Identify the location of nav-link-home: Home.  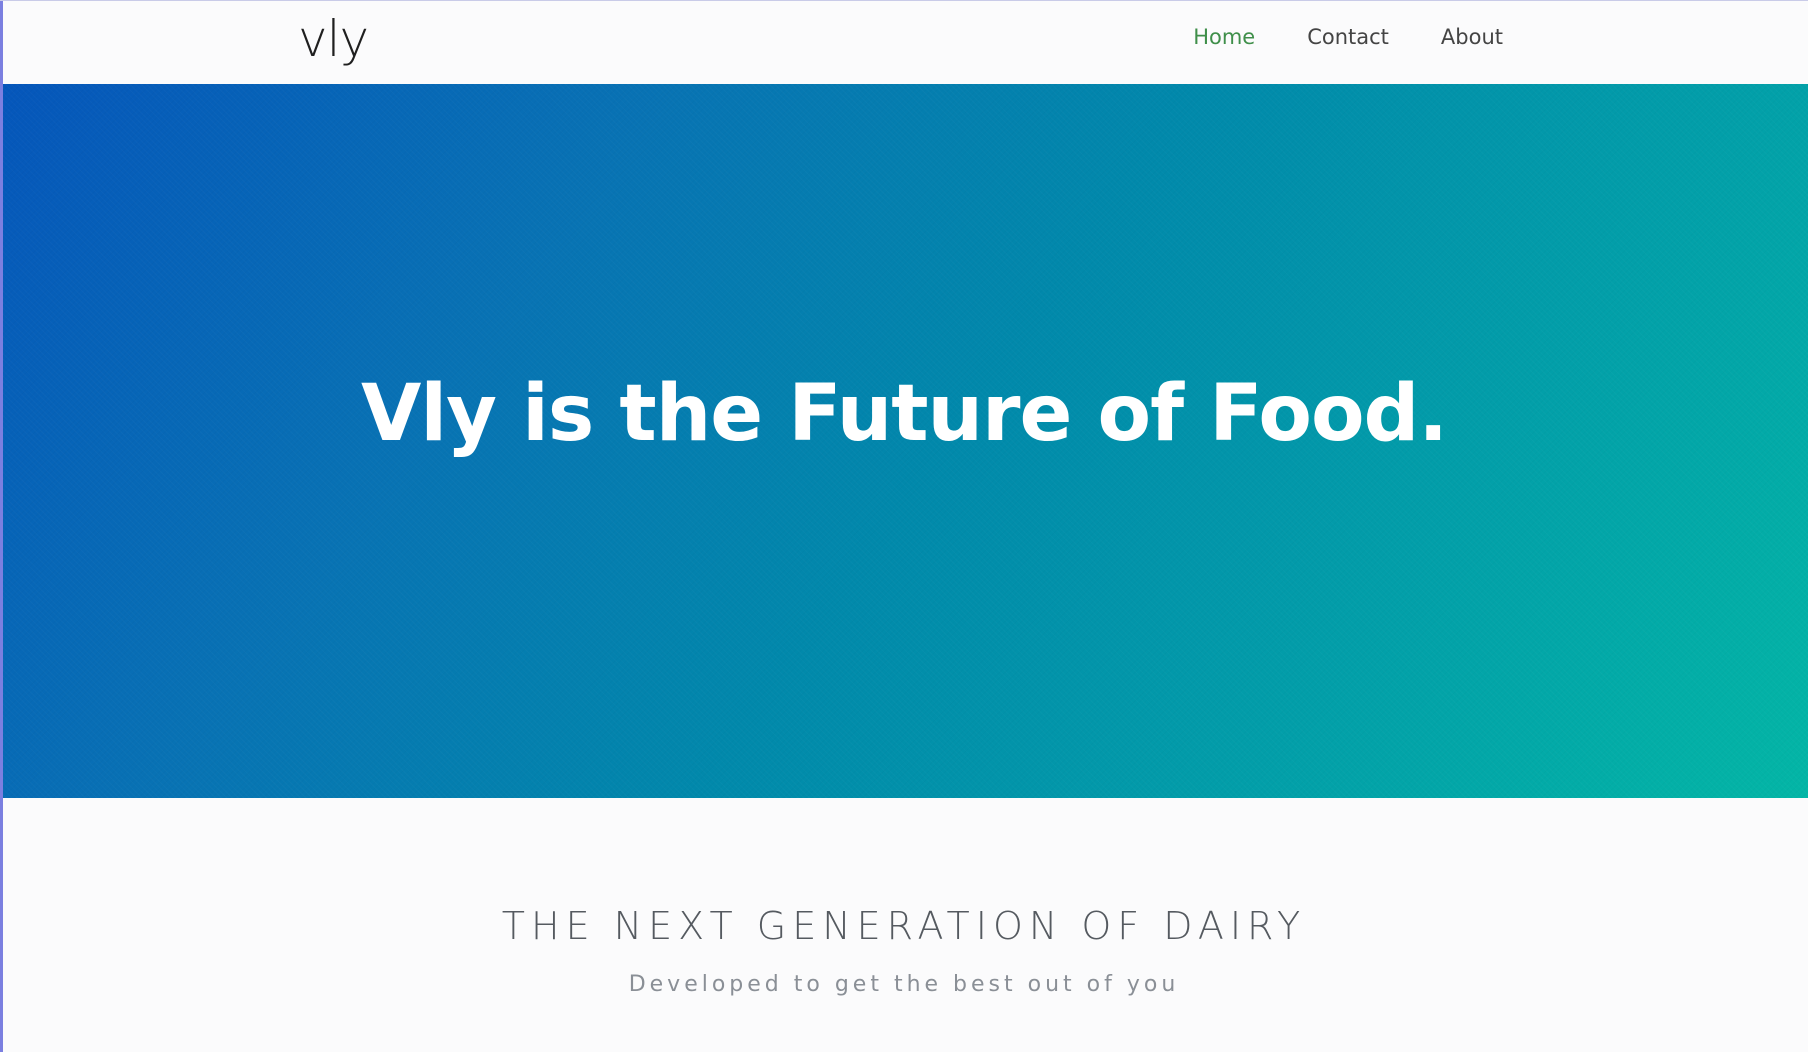
(1224, 37).